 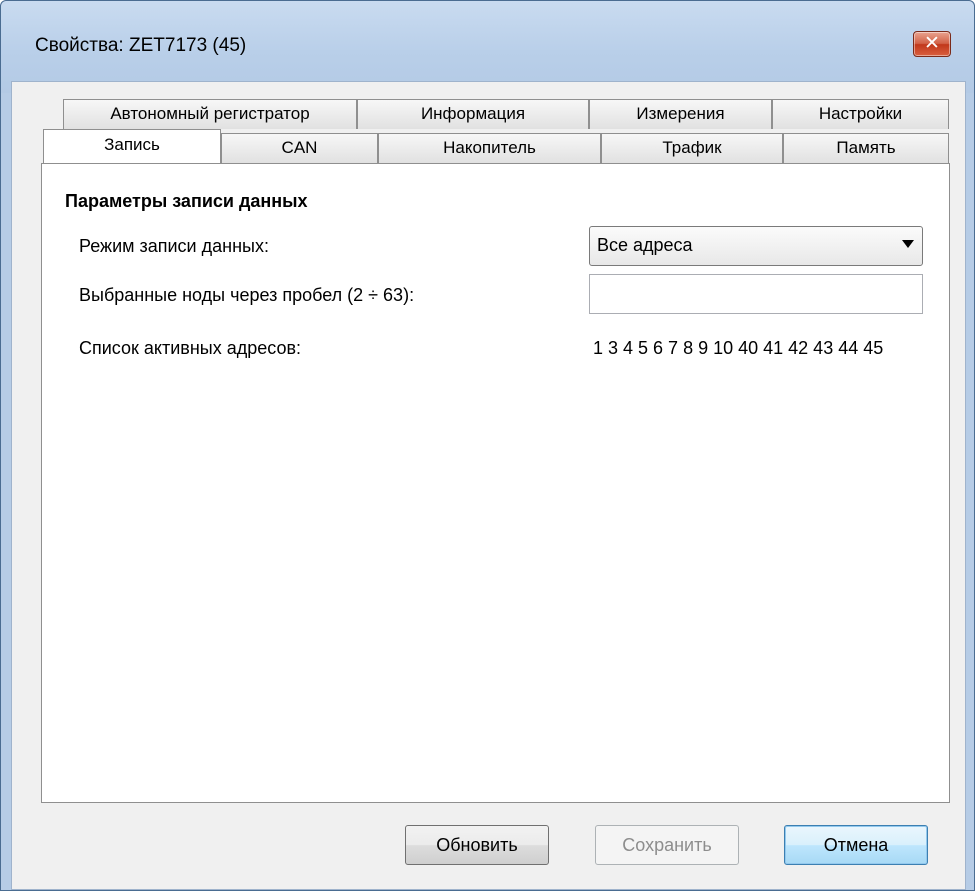 I want to click on tab-storage: Накопитель, so click(x=489, y=148).